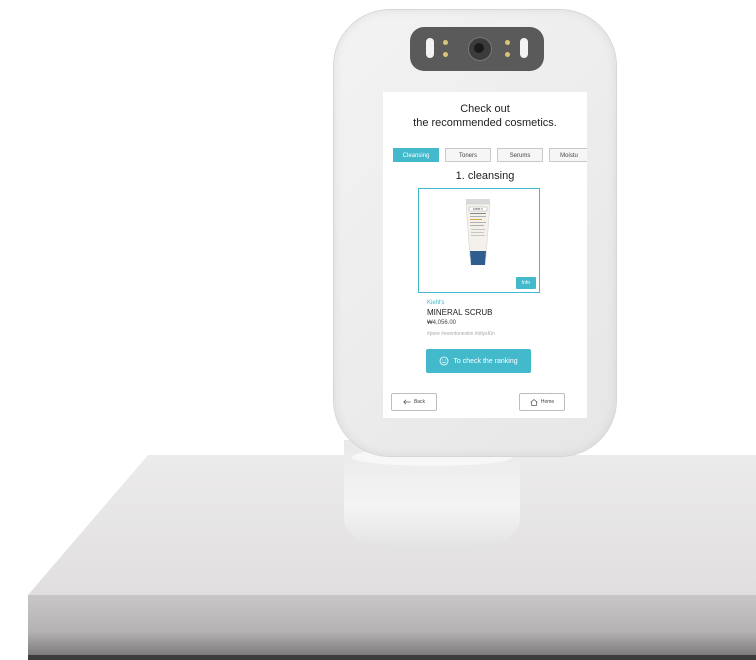 Image resolution: width=756 pixels, height=660 pixels. What do you see at coordinates (468, 155) in the screenshot?
I see `tab-toners: Toners` at bounding box center [468, 155].